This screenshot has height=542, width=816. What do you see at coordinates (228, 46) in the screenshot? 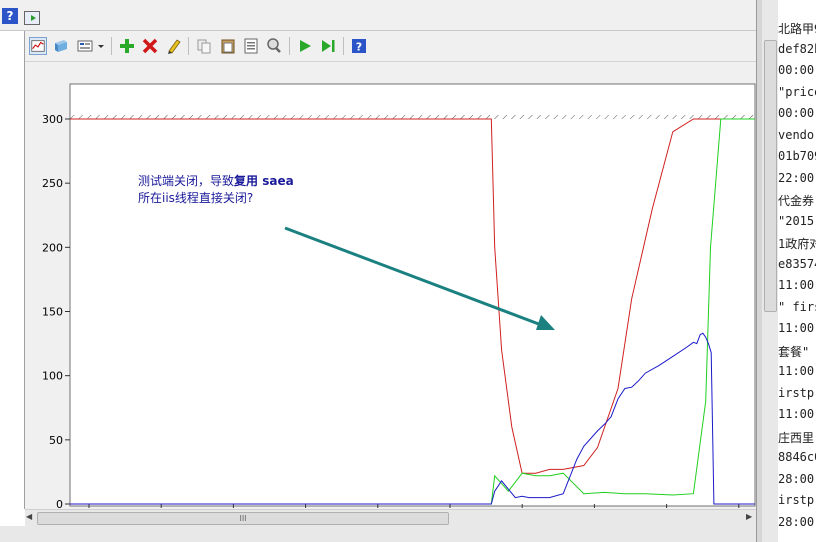
I see `paste-icon` at bounding box center [228, 46].